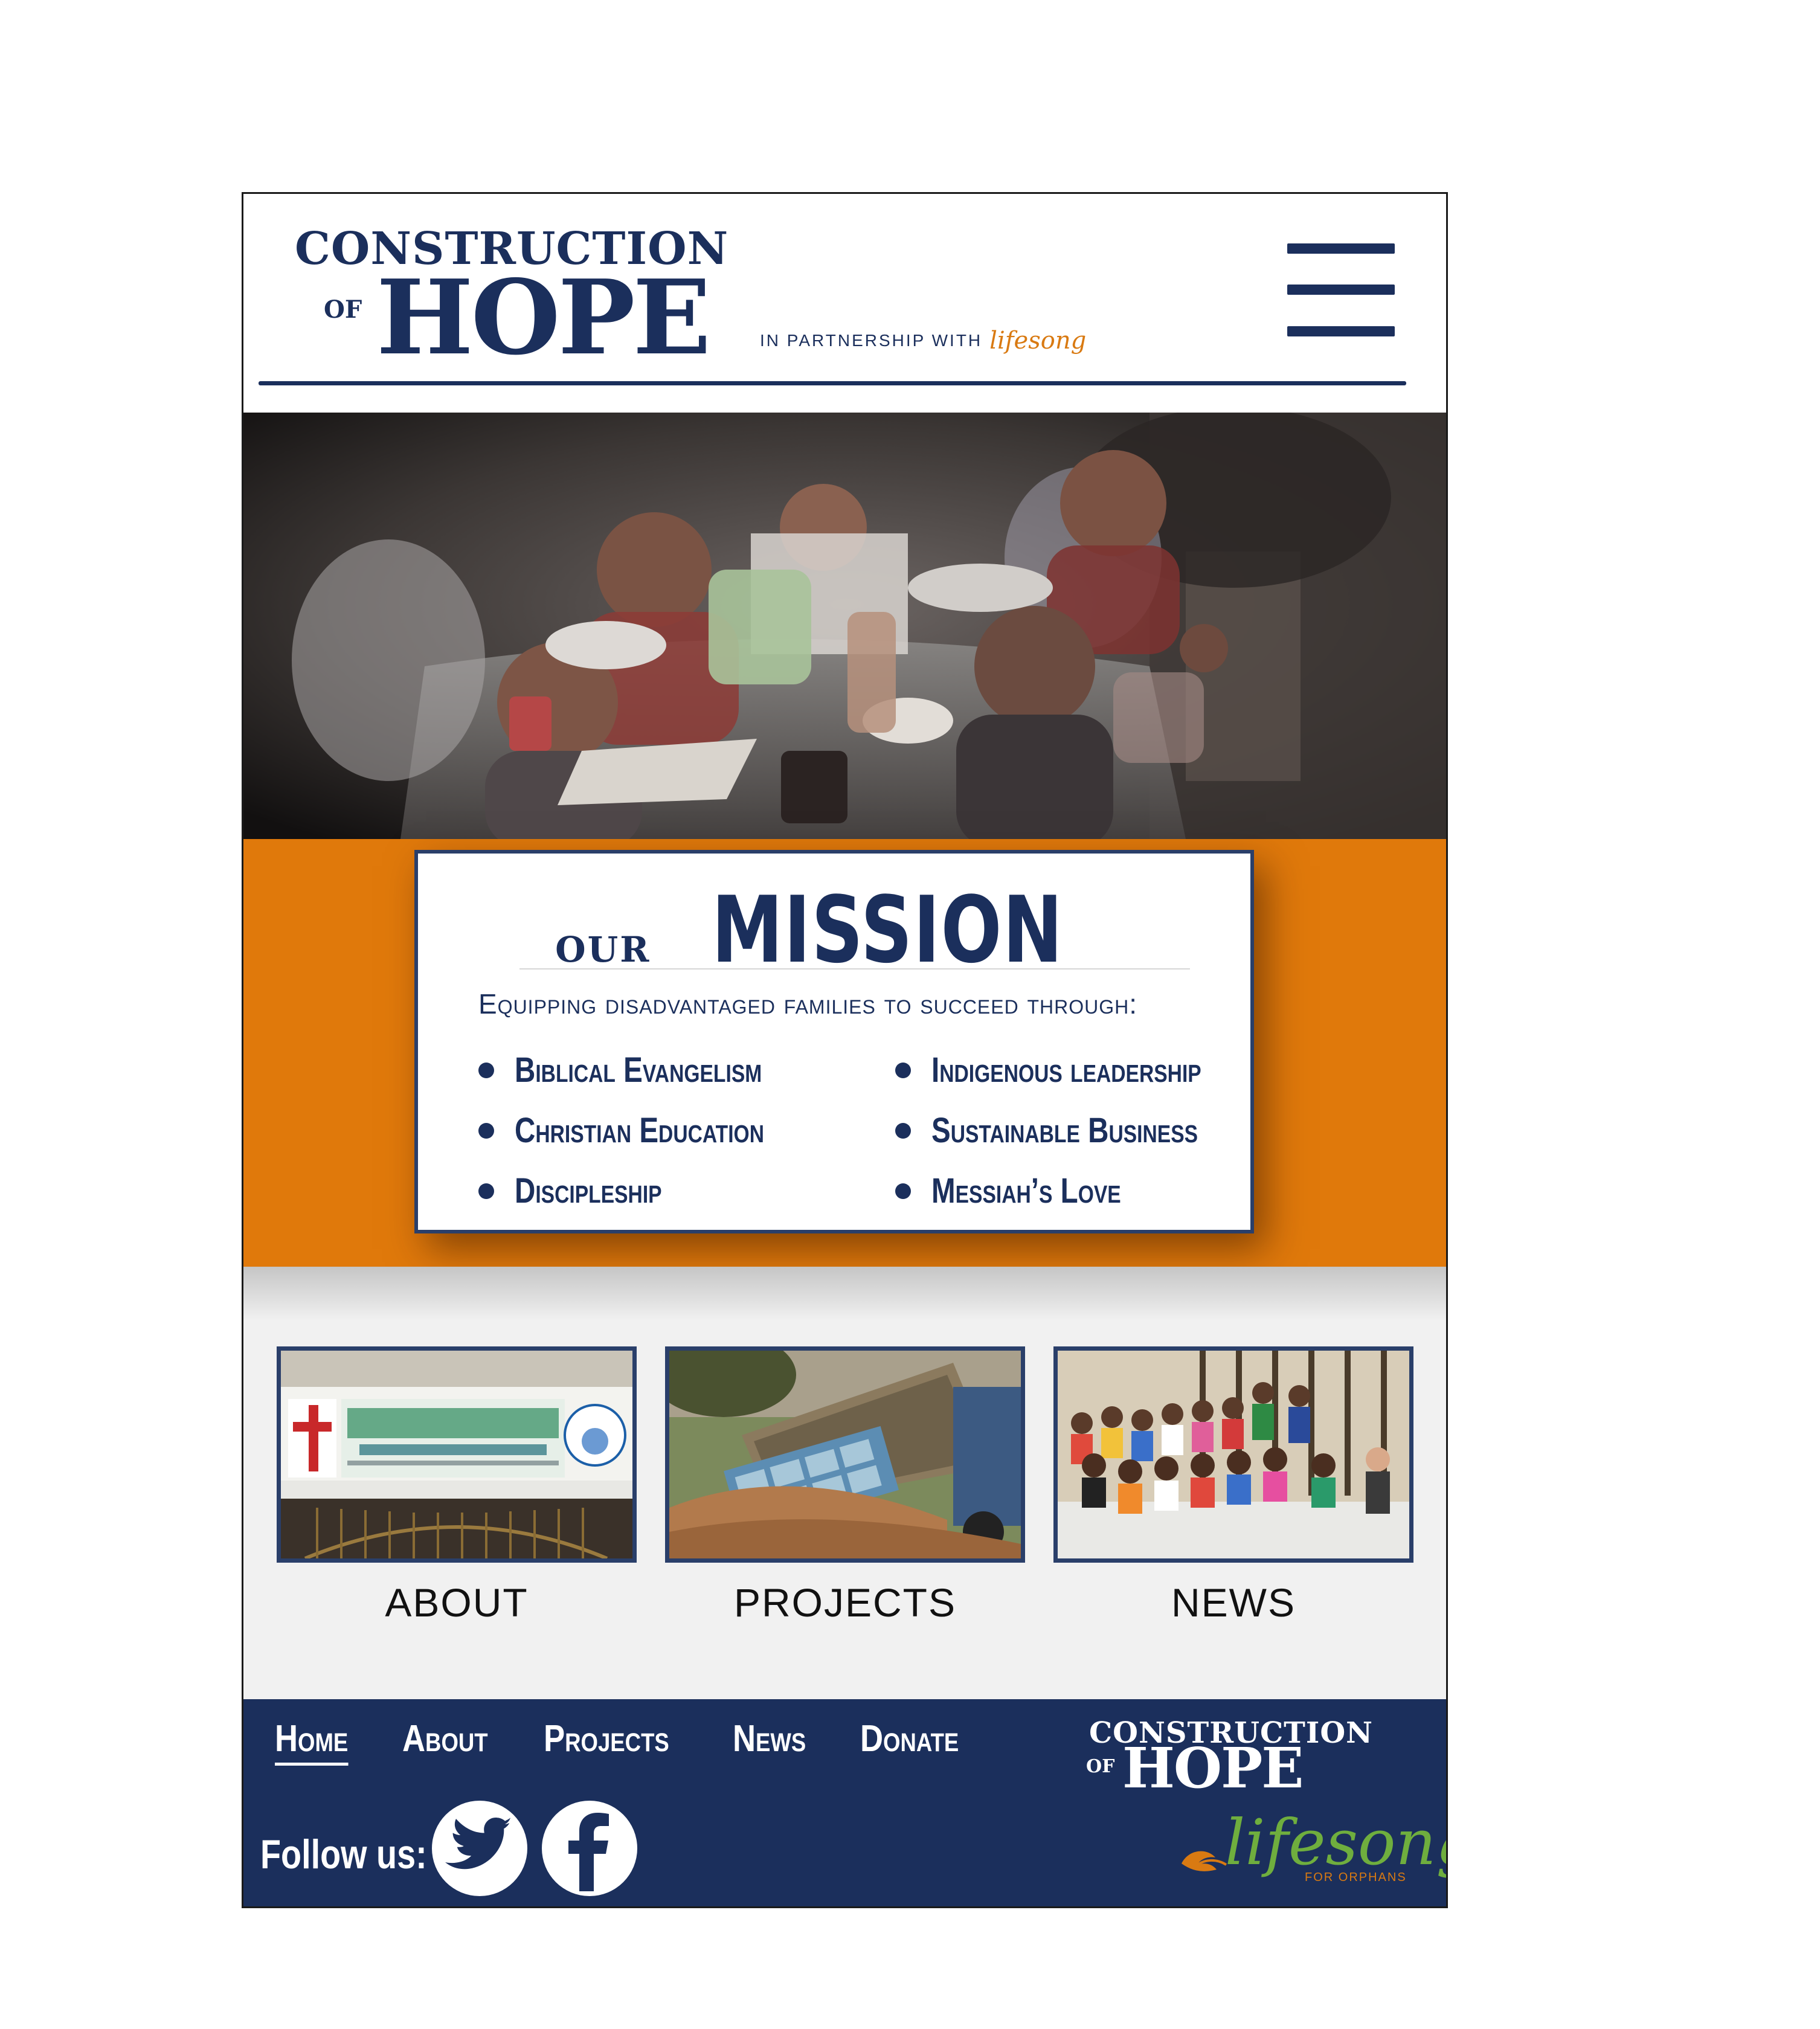 The height and width of the screenshot is (2029, 1820). I want to click on footer-nav-donate: Donate, so click(910, 1741).